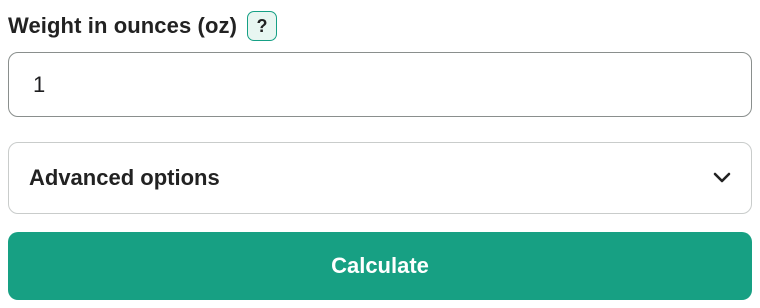 This screenshot has width=760, height=308. What do you see at coordinates (722, 178) in the screenshot?
I see `chevron-down-icon` at bounding box center [722, 178].